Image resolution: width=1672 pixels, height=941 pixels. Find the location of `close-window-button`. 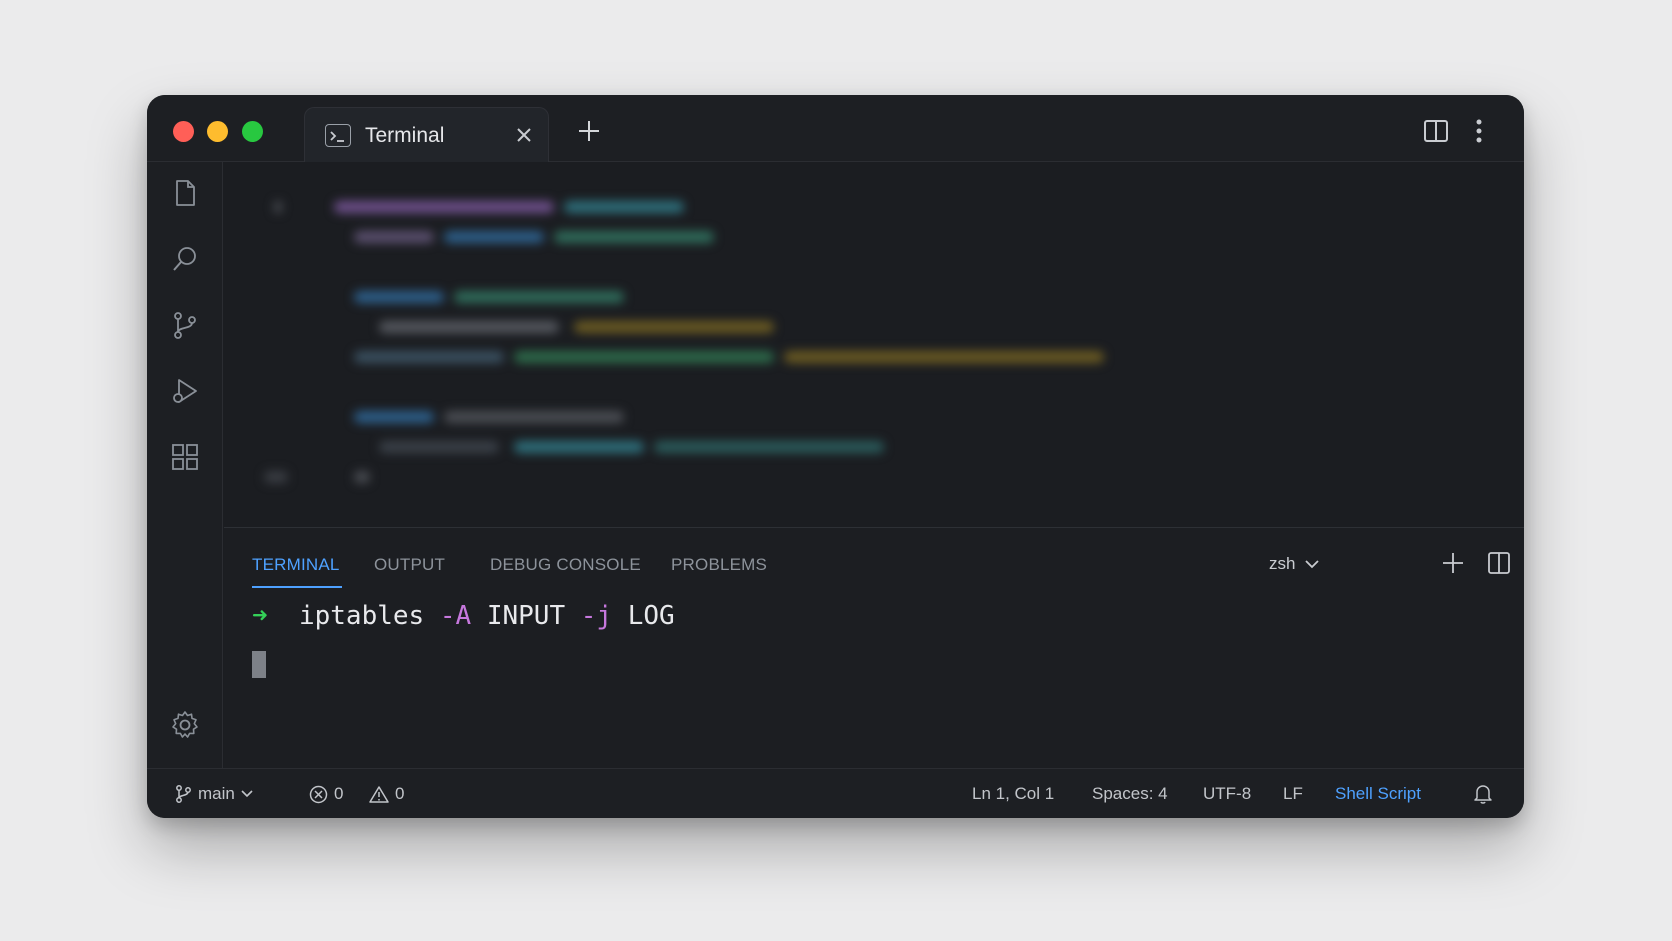

close-window-button is located at coordinates (183, 131).